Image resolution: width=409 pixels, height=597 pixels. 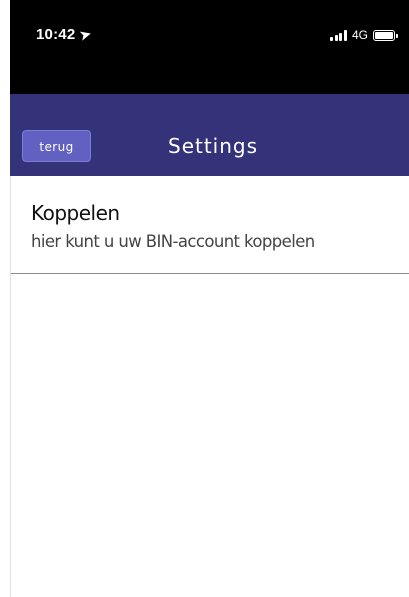 What do you see at coordinates (75, 213) in the screenshot?
I see `settings-item-title: Koppelen` at bounding box center [75, 213].